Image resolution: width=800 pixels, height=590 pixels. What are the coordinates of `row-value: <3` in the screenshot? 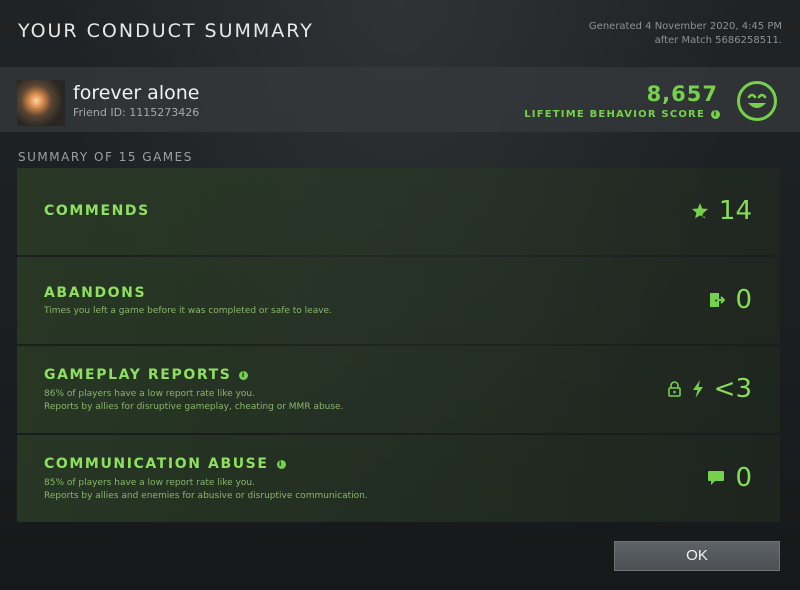 It's located at (709, 389).